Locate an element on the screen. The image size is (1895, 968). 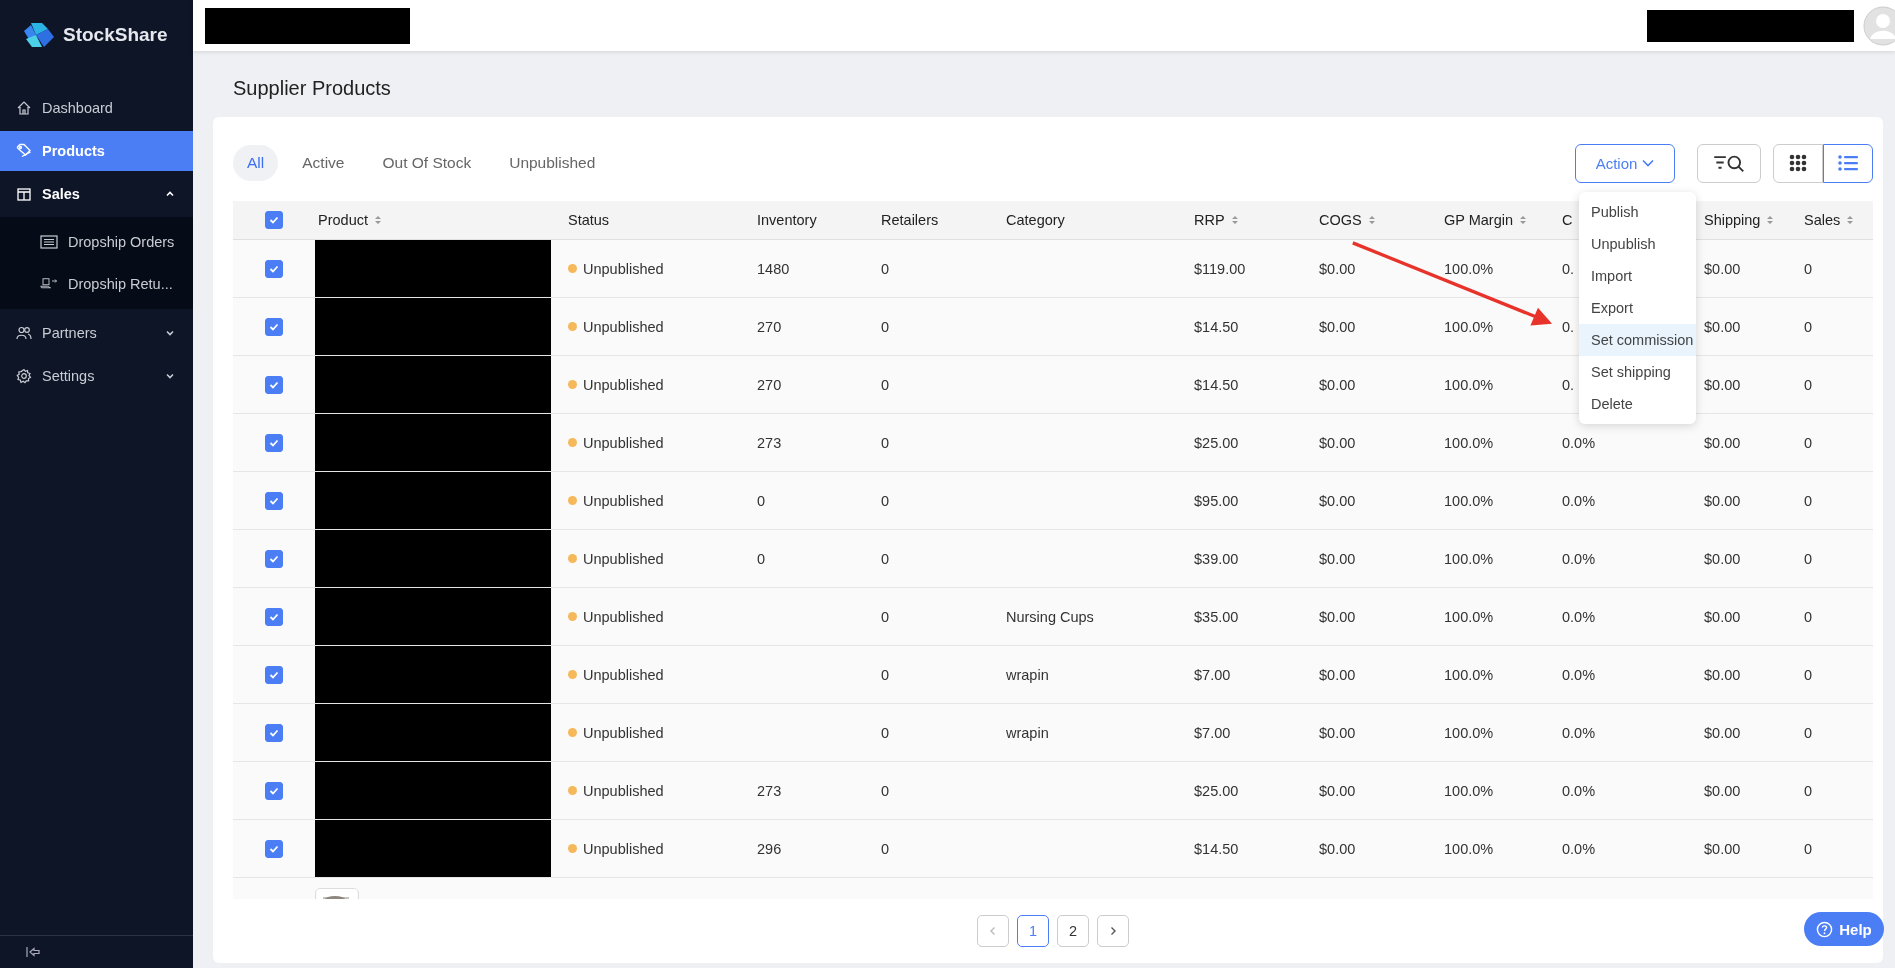
chevron-down-icon is located at coordinates (170, 376).